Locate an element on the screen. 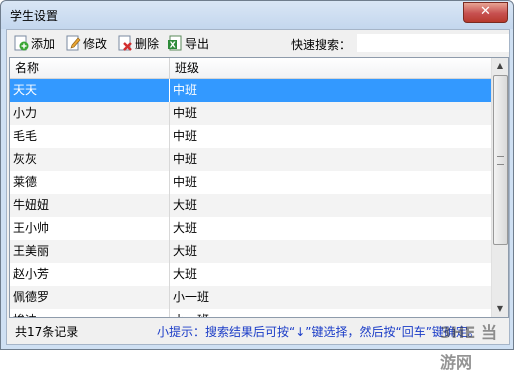  search-input is located at coordinates (433, 43).